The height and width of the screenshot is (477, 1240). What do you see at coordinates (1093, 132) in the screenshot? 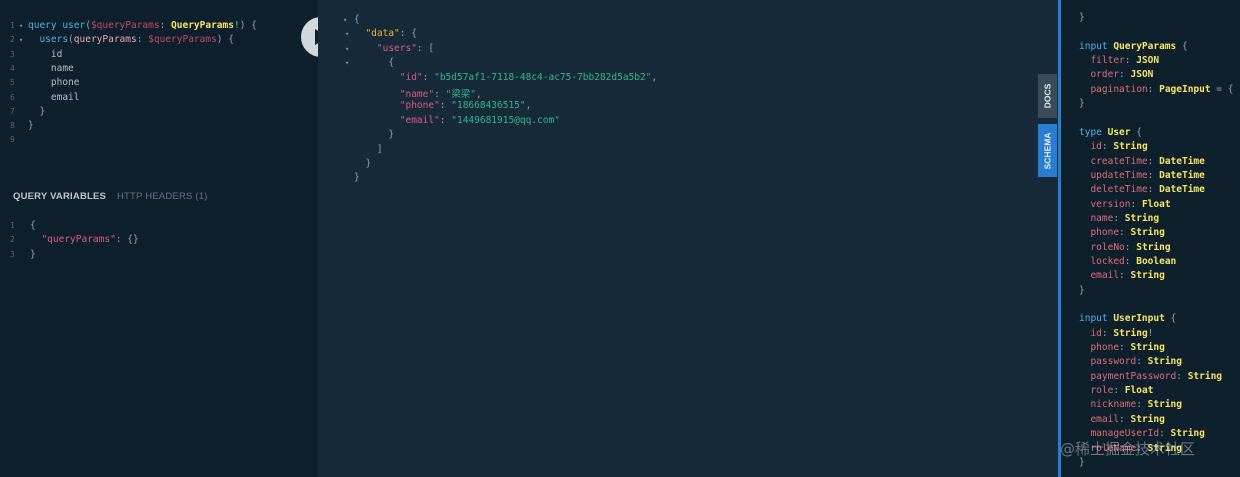
I see `code-token: type` at bounding box center [1093, 132].